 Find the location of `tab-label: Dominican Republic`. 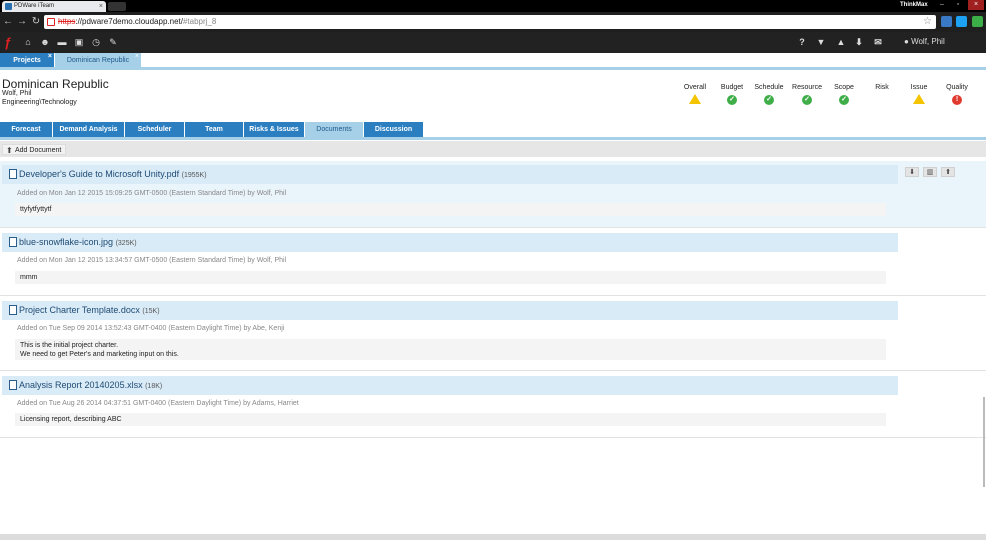

tab-label: Dominican Republic is located at coordinates (98, 60).